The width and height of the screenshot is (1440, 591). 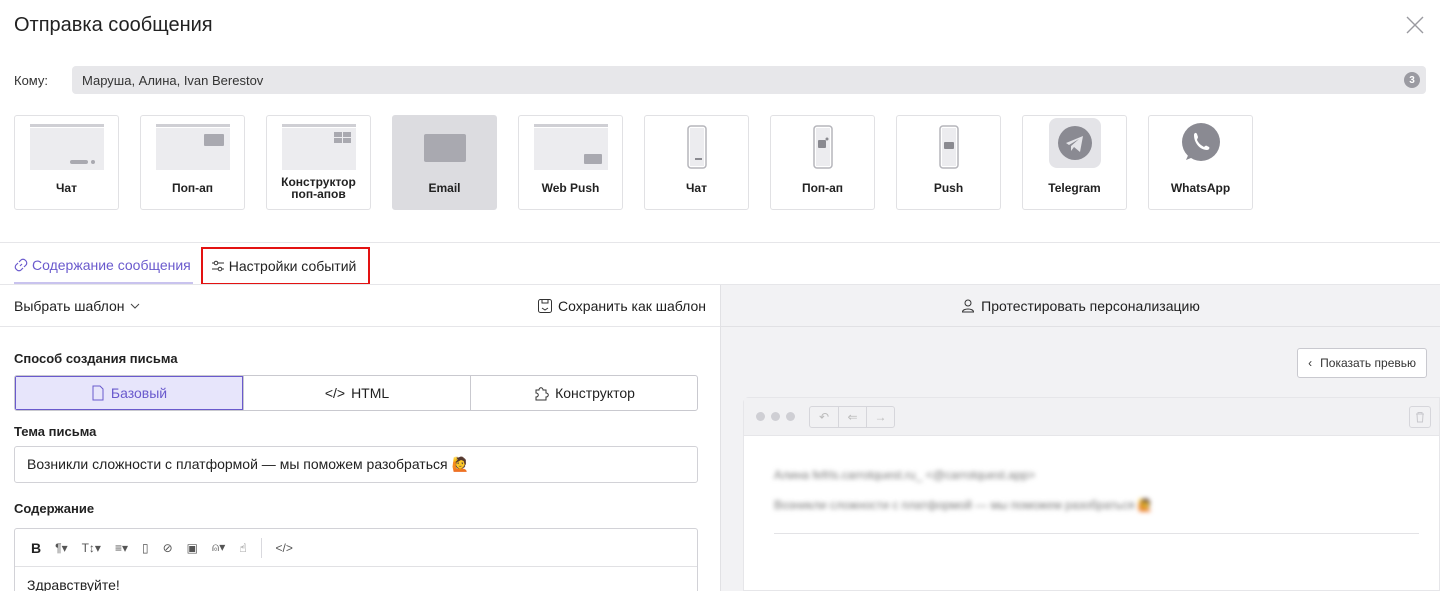 What do you see at coordinates (1074, 143) in the screenshot?
I see `telegram-icon` at bounding box center [1074, 143].